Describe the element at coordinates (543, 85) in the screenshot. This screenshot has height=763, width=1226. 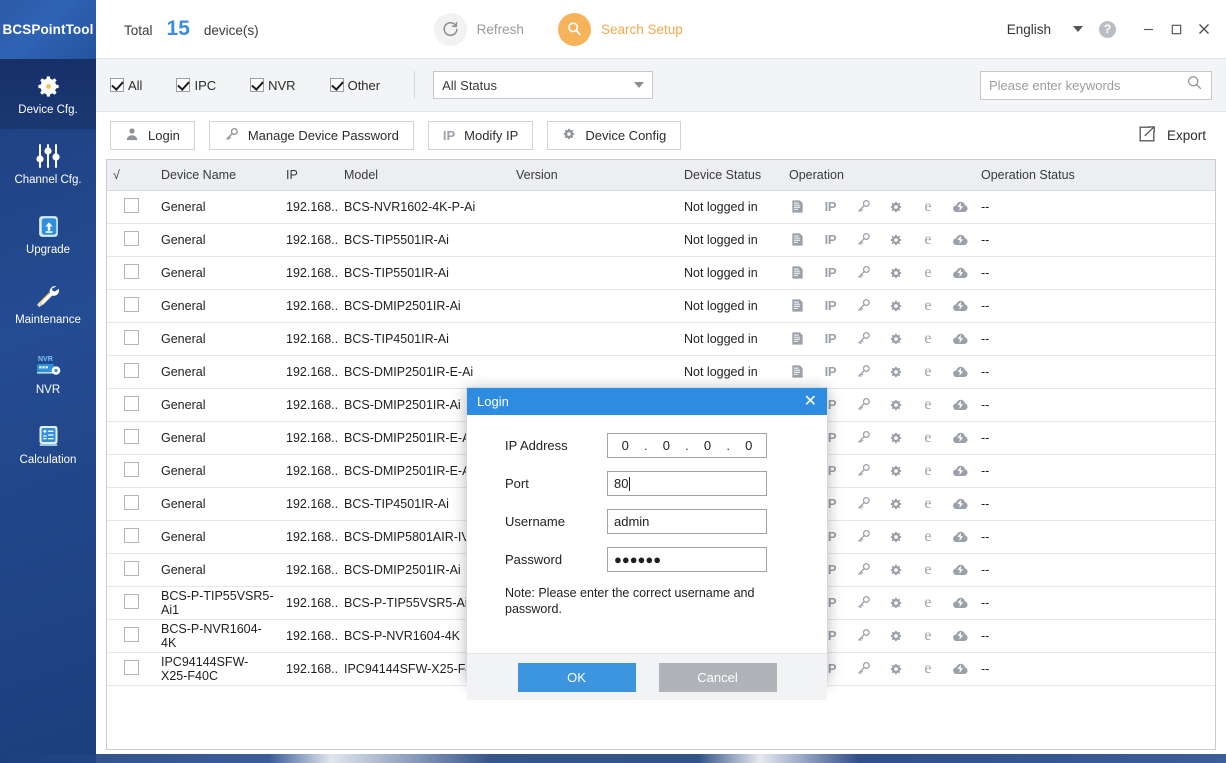
I see `status-select: All Status` at that location.